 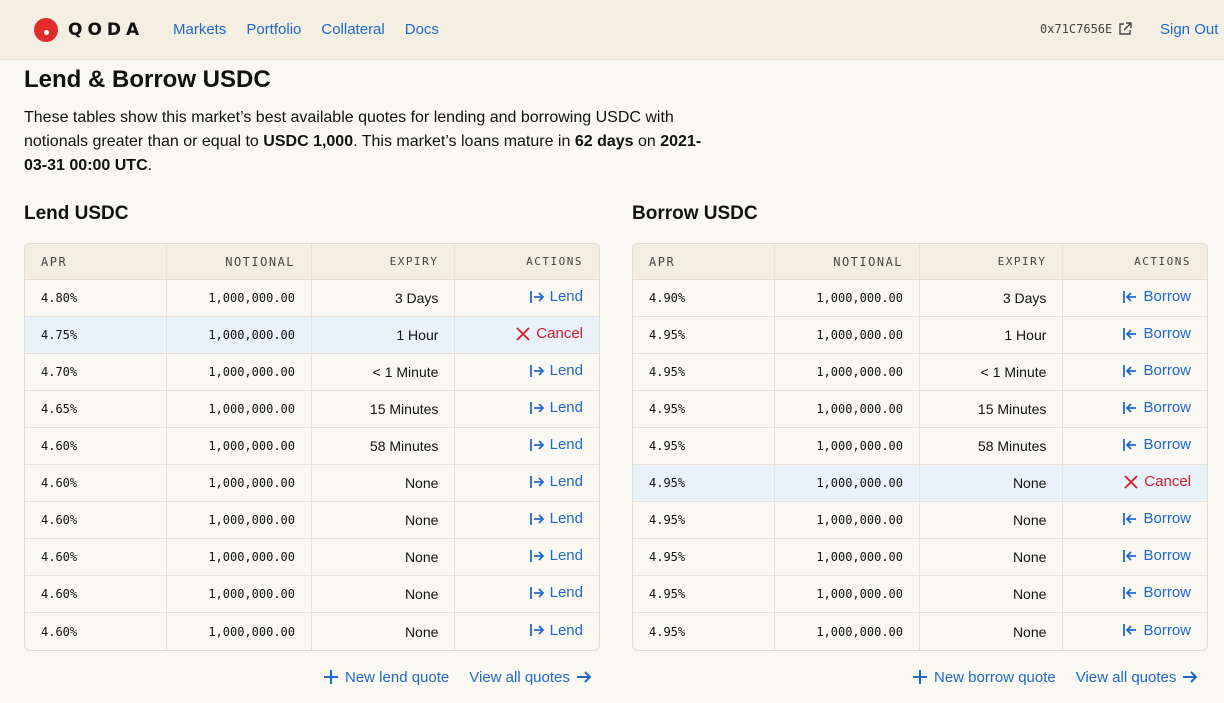 I want to click on new-borrow-quote-button: New borrow quote, so click(x=983, y=677).